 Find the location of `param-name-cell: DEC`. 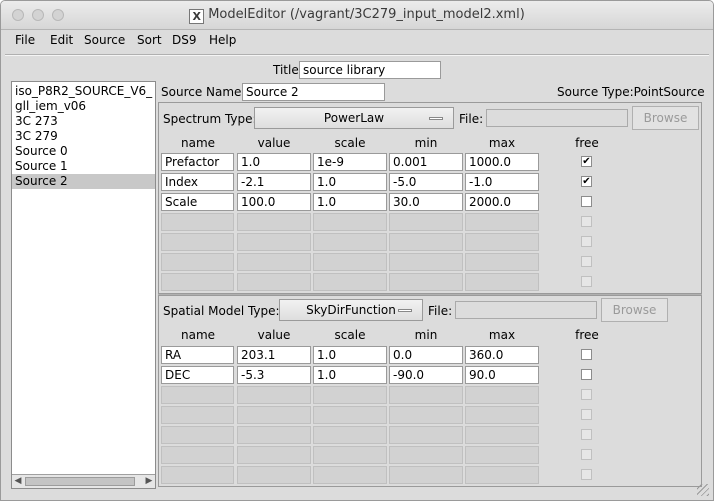

param-name-cell: DEC is located at coordinates (197, 375).